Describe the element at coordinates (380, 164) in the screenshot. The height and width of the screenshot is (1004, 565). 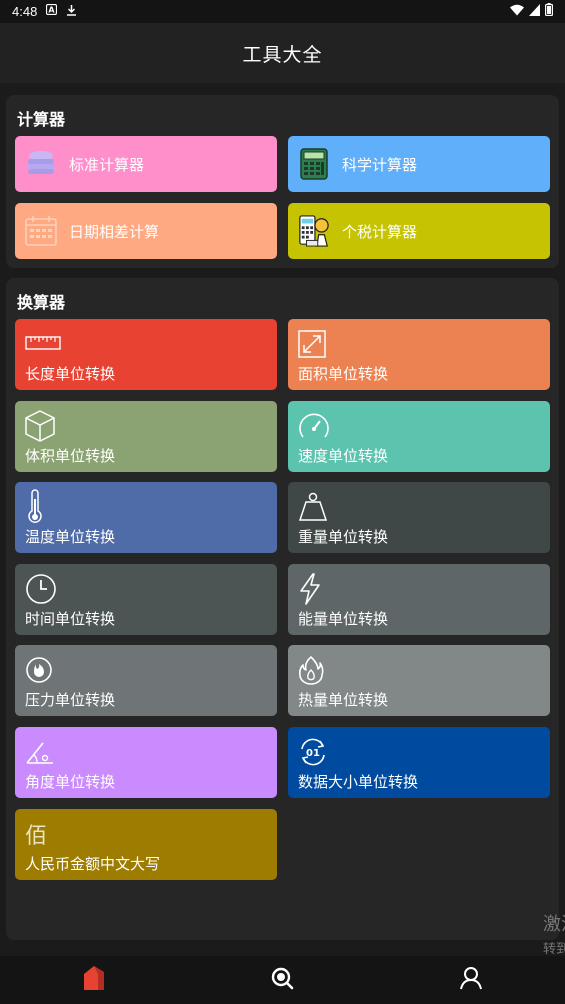
I see `scientific-calculator-label: 科学计算器` at that location.